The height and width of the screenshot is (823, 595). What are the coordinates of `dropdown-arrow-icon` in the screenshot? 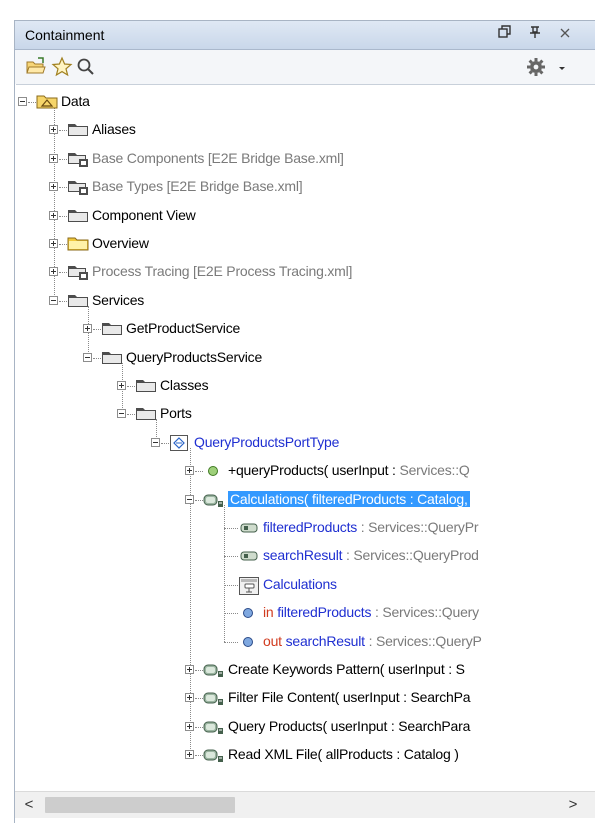 It's located at (562, 67).